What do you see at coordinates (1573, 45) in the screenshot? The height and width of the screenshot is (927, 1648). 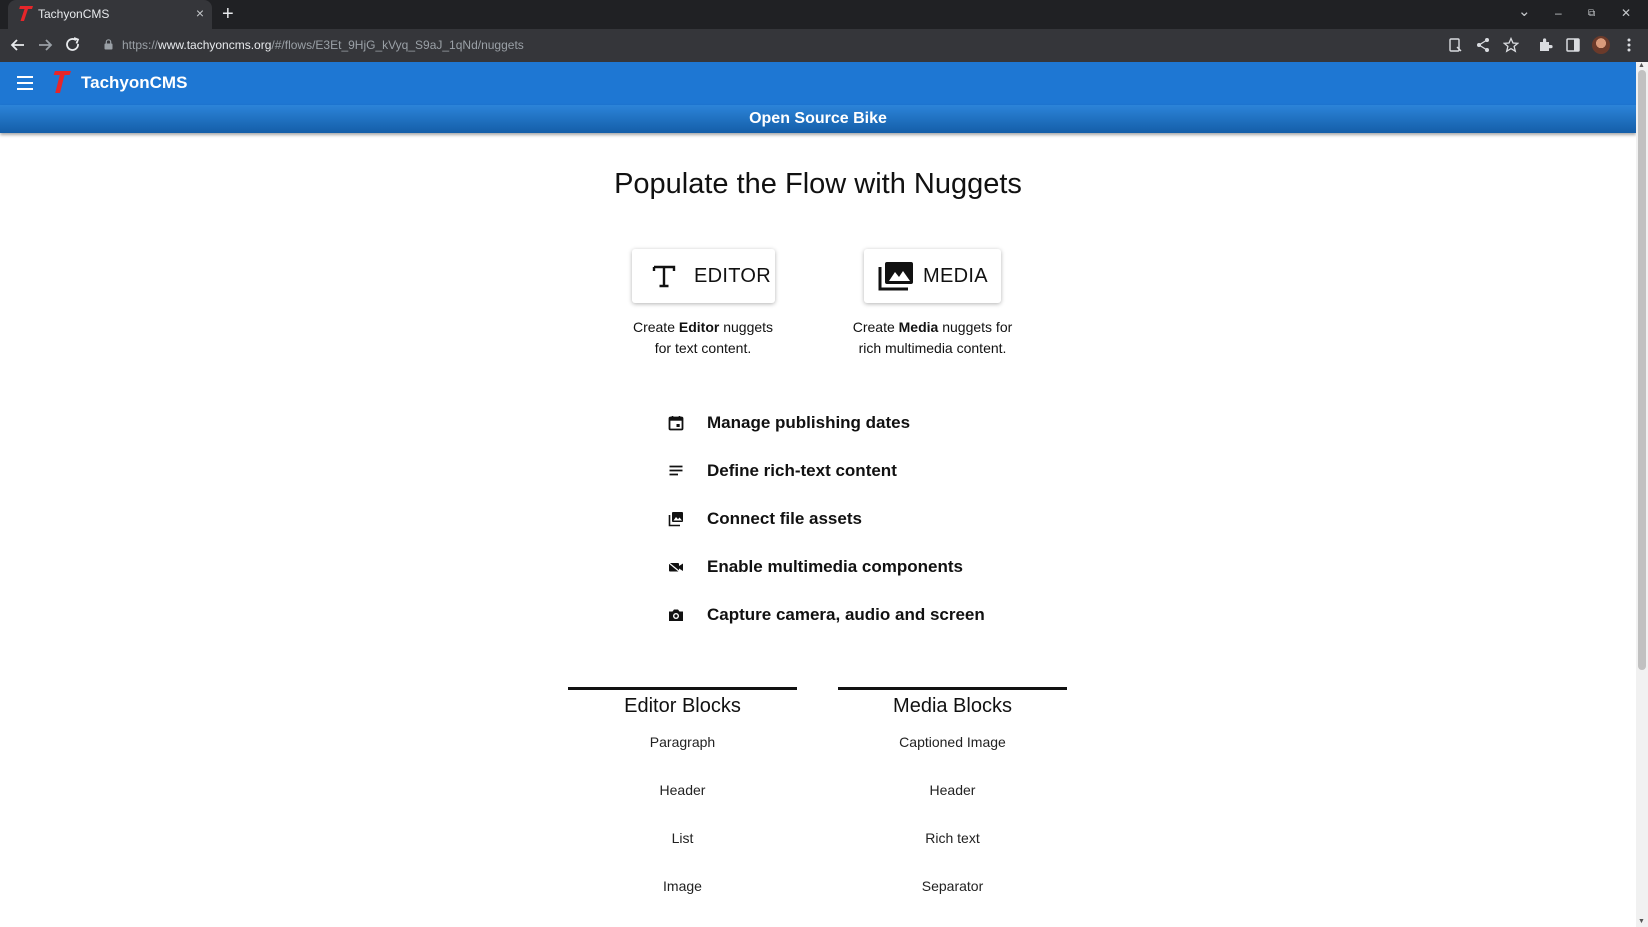 I see `side-panel-icon` at bounding box center [1573, 45].